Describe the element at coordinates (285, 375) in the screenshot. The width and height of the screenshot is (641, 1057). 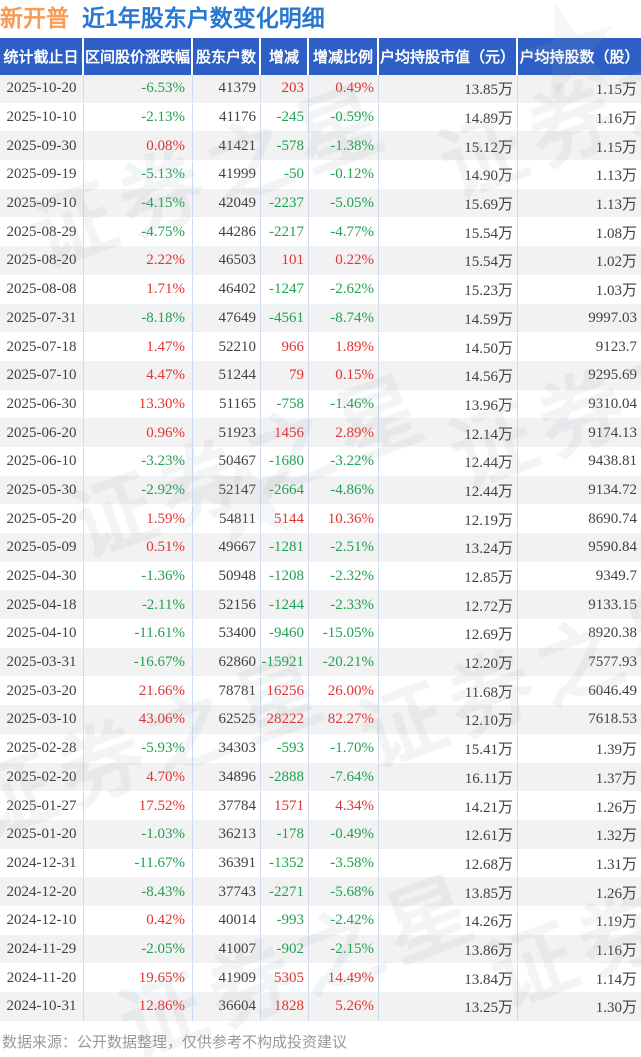
I see `cell-holder-delta: 79` at that location.